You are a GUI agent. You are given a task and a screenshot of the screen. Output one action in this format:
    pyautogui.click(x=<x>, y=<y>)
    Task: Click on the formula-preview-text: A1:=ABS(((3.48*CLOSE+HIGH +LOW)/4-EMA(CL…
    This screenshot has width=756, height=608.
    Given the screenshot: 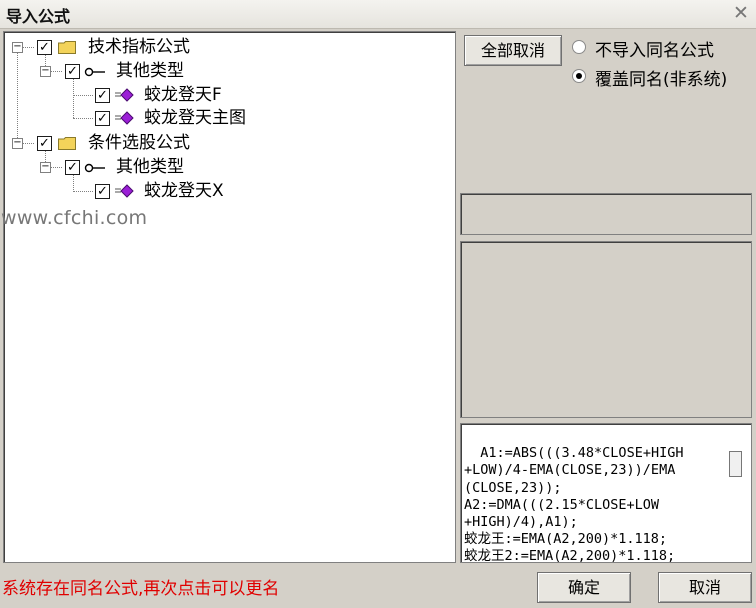 What is the action you would take?
    pyautogui.click(x=574, y=504)
    